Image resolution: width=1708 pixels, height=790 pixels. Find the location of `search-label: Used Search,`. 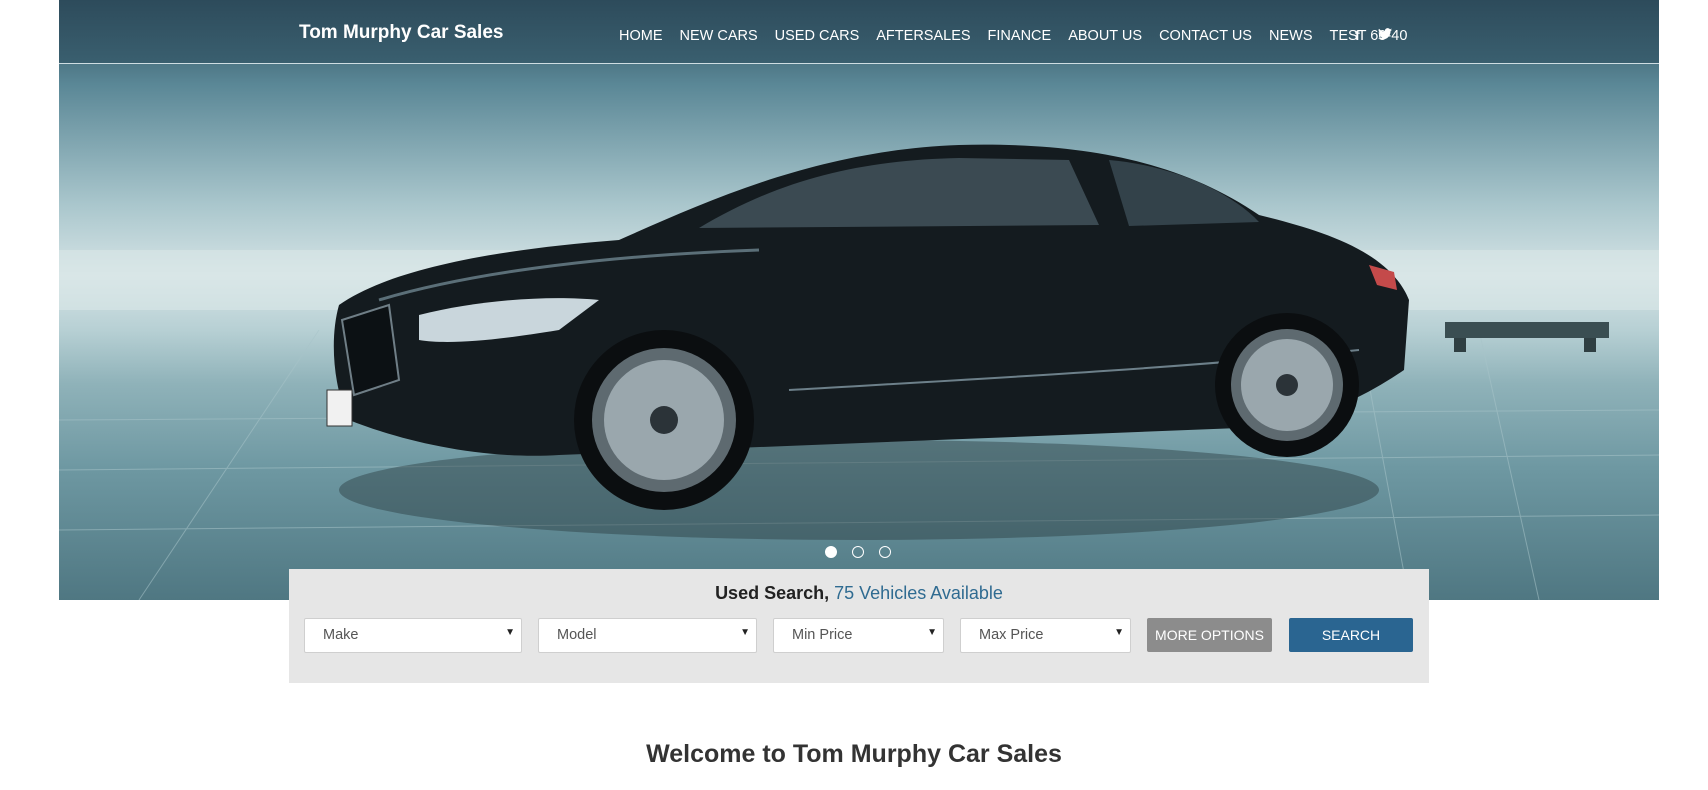

search-label: Used Search, is located at coordinates (772, 593).